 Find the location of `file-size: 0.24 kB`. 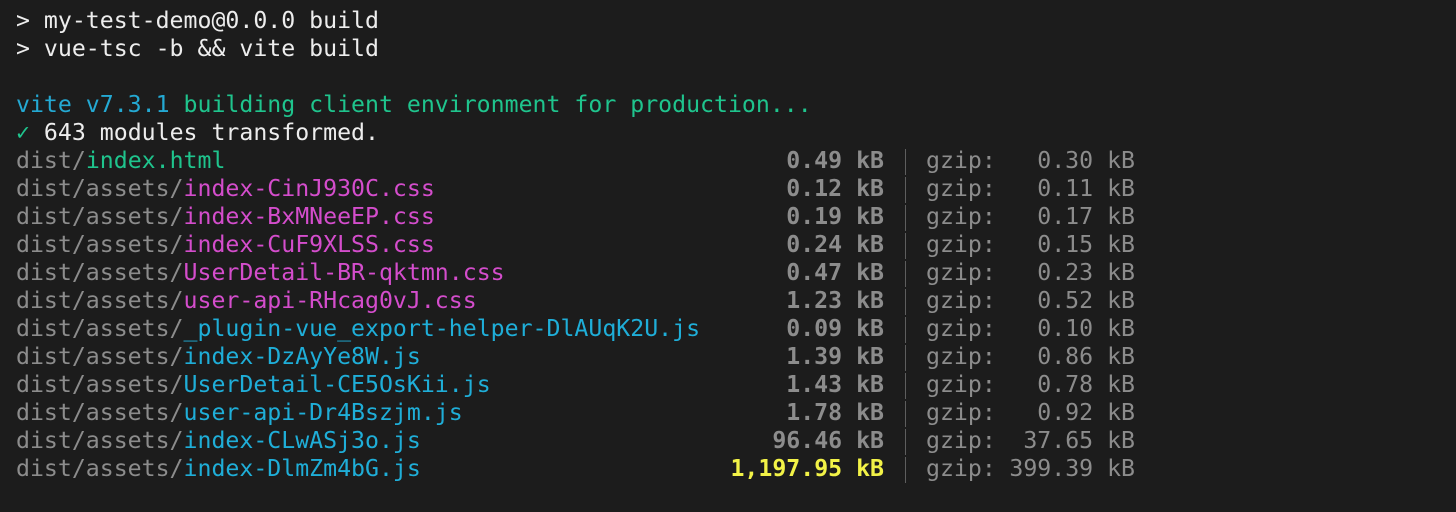

file-size: 0.24 kB is located at coordinates (835, 244).